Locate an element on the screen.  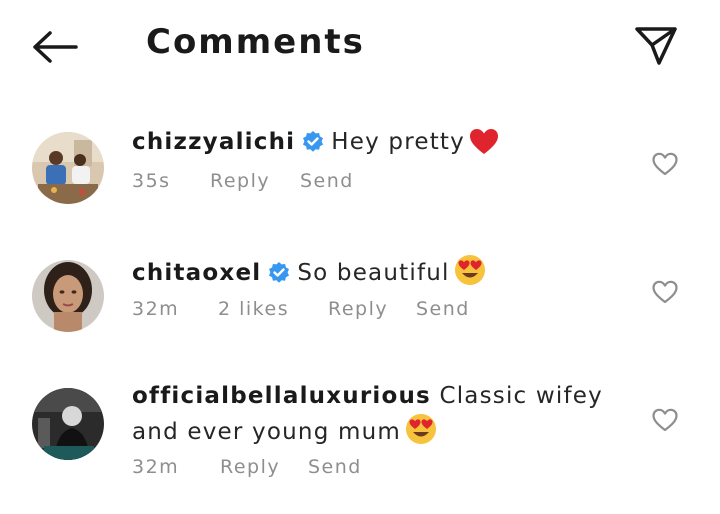
back-button is located at coordinates (55, 47).